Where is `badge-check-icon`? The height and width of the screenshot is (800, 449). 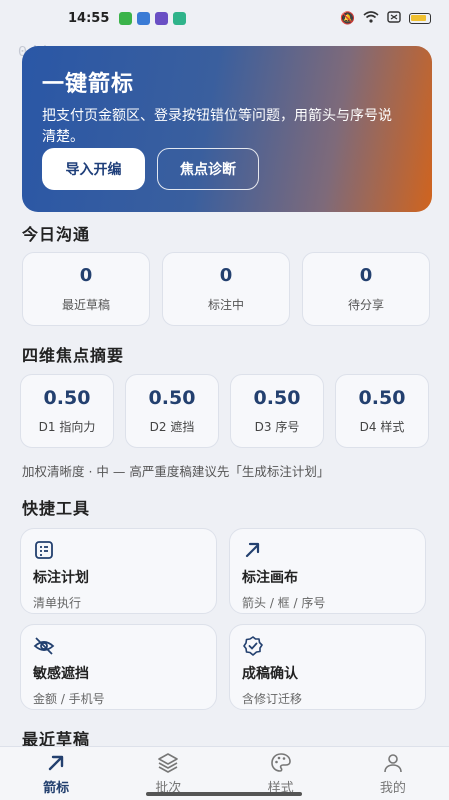 badge-check-icon is located at coordinates (253, 646).